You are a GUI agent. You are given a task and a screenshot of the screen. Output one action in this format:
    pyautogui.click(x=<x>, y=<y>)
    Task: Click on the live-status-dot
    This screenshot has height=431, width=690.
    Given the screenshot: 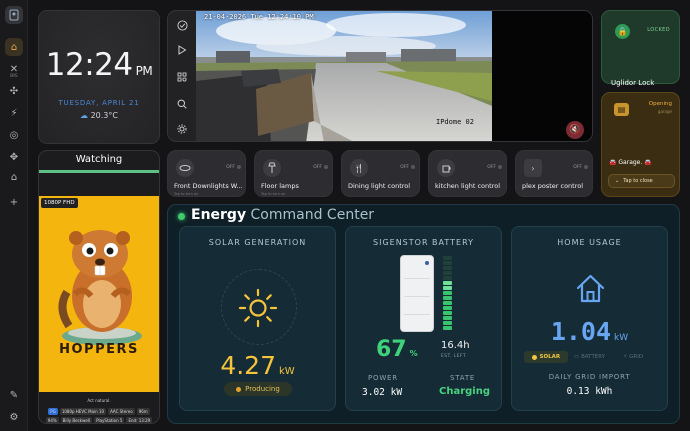 What is the action you would take?
    pyautogui.click(x=181, y=216)
    